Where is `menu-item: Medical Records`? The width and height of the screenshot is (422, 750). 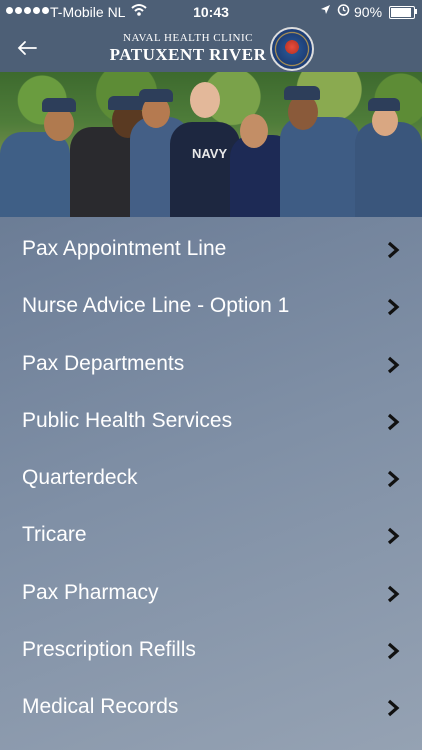
menu-item: Medical Records is located at coordinates (211, 707).